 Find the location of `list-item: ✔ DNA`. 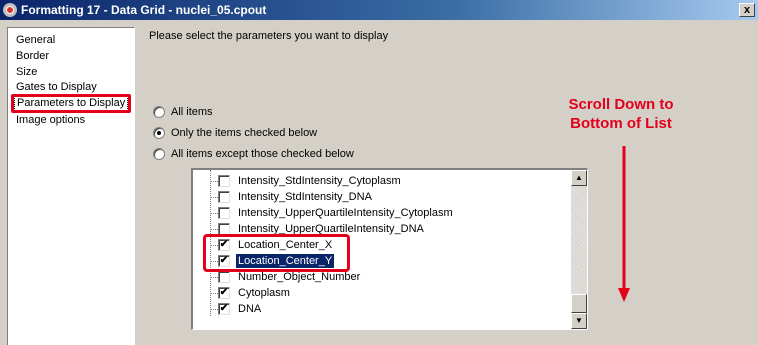

list-item: ✔ DNA is located at coordinates (236, 309).